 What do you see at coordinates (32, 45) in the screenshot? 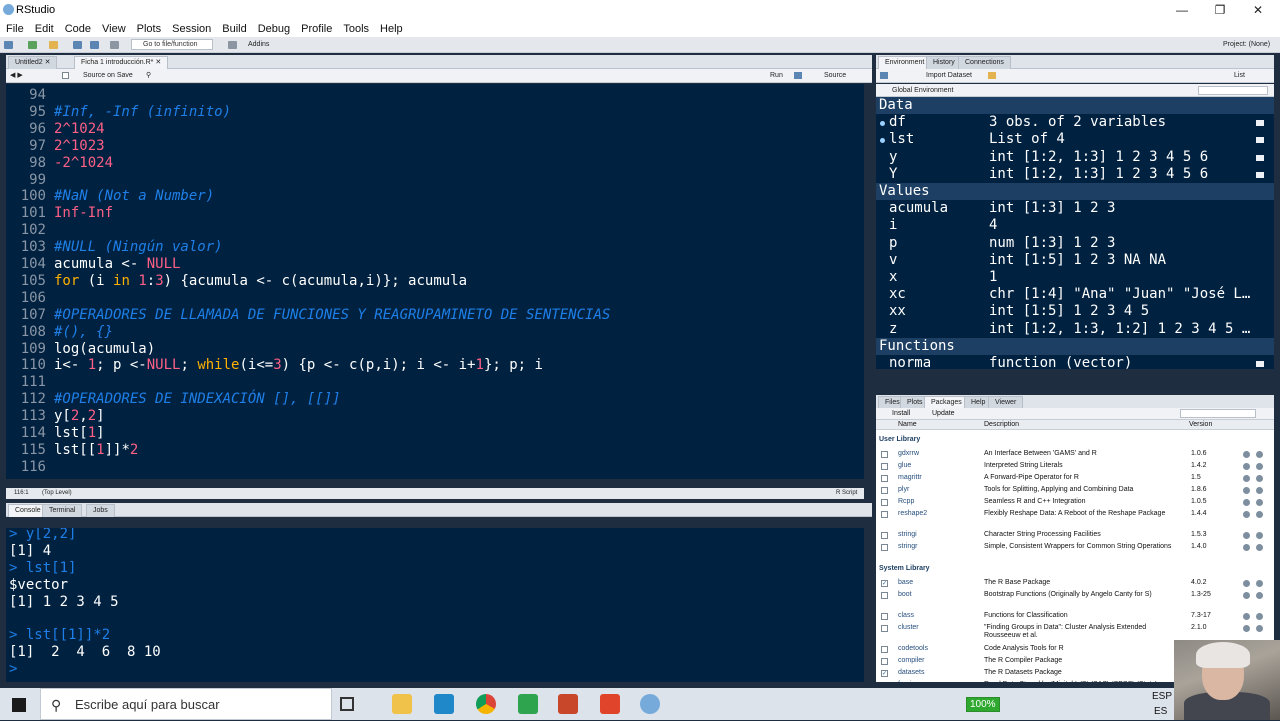
I see `new-project-icon` at bounding box center [32, 45].